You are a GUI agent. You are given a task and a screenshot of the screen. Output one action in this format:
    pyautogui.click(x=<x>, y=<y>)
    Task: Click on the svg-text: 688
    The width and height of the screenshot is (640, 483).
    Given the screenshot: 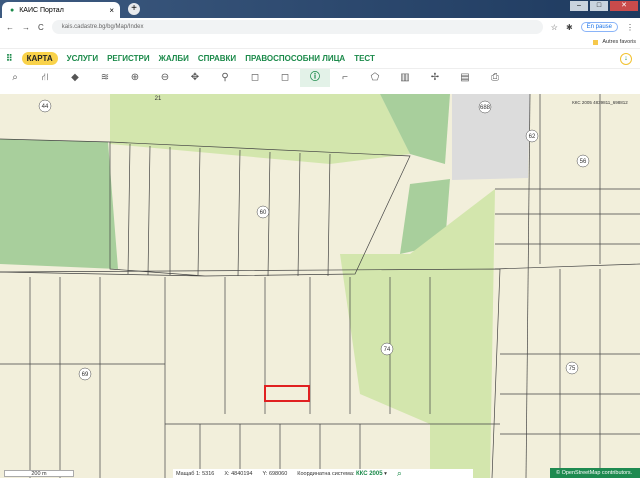 What is the action you would take?
    pyautogui.click(x=485, y=108)
    